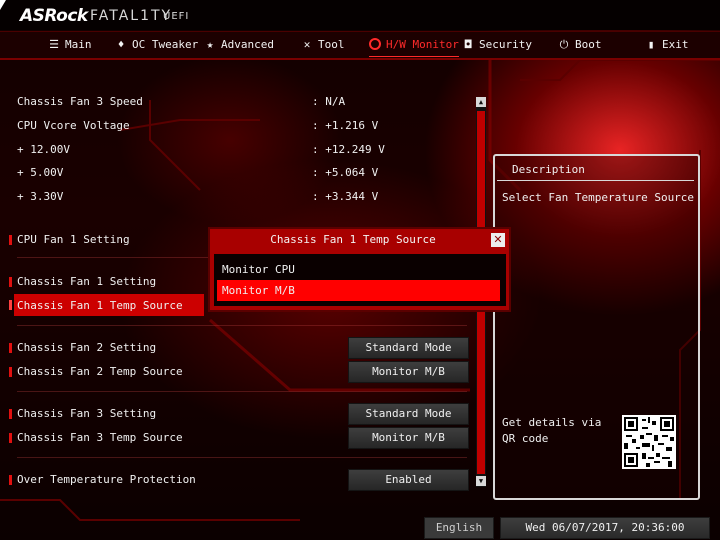 Image resolution: width=720 pixels, height=540 pixels. I want to click on setting-cpu-fan1: CPU Fan 1 Setting, so click(73, 239).